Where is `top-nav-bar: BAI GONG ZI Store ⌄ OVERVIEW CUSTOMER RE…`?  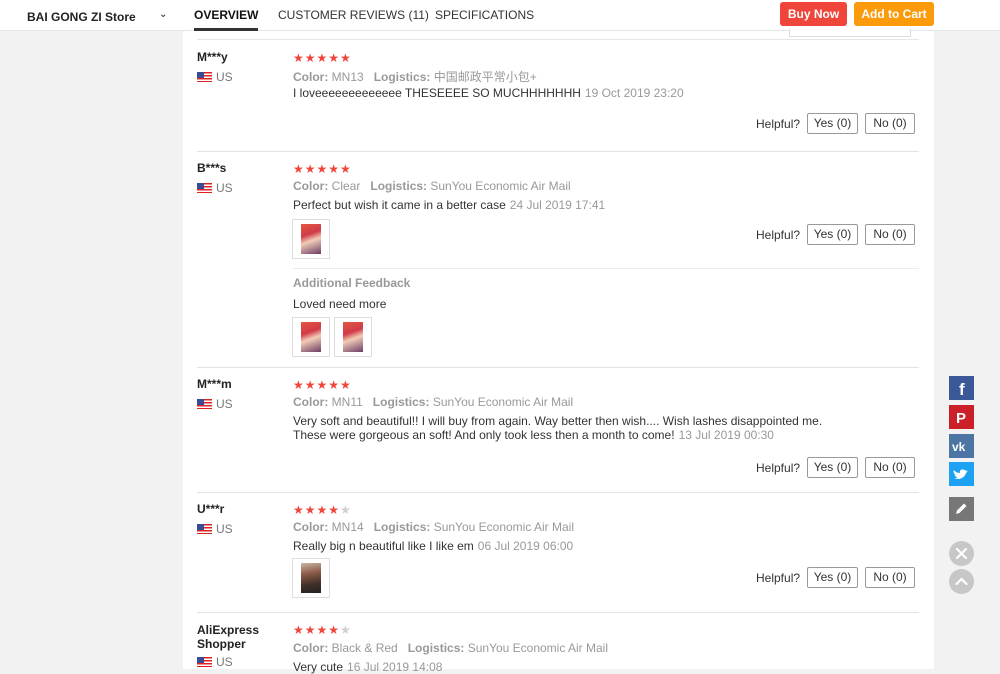 top-nav-bar: BAI GONG ZI Store ⌄ OVERVIEW CUSTOMER RE… is located at coordinates (500, 15).